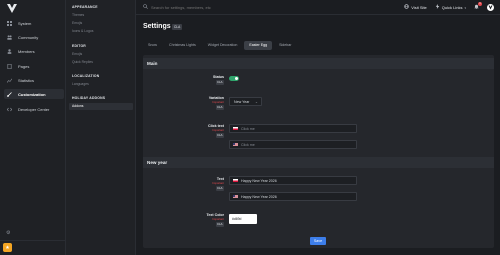  I want to click on submenu-item-icons-logos: Icons & Logos, so click(83, 31).